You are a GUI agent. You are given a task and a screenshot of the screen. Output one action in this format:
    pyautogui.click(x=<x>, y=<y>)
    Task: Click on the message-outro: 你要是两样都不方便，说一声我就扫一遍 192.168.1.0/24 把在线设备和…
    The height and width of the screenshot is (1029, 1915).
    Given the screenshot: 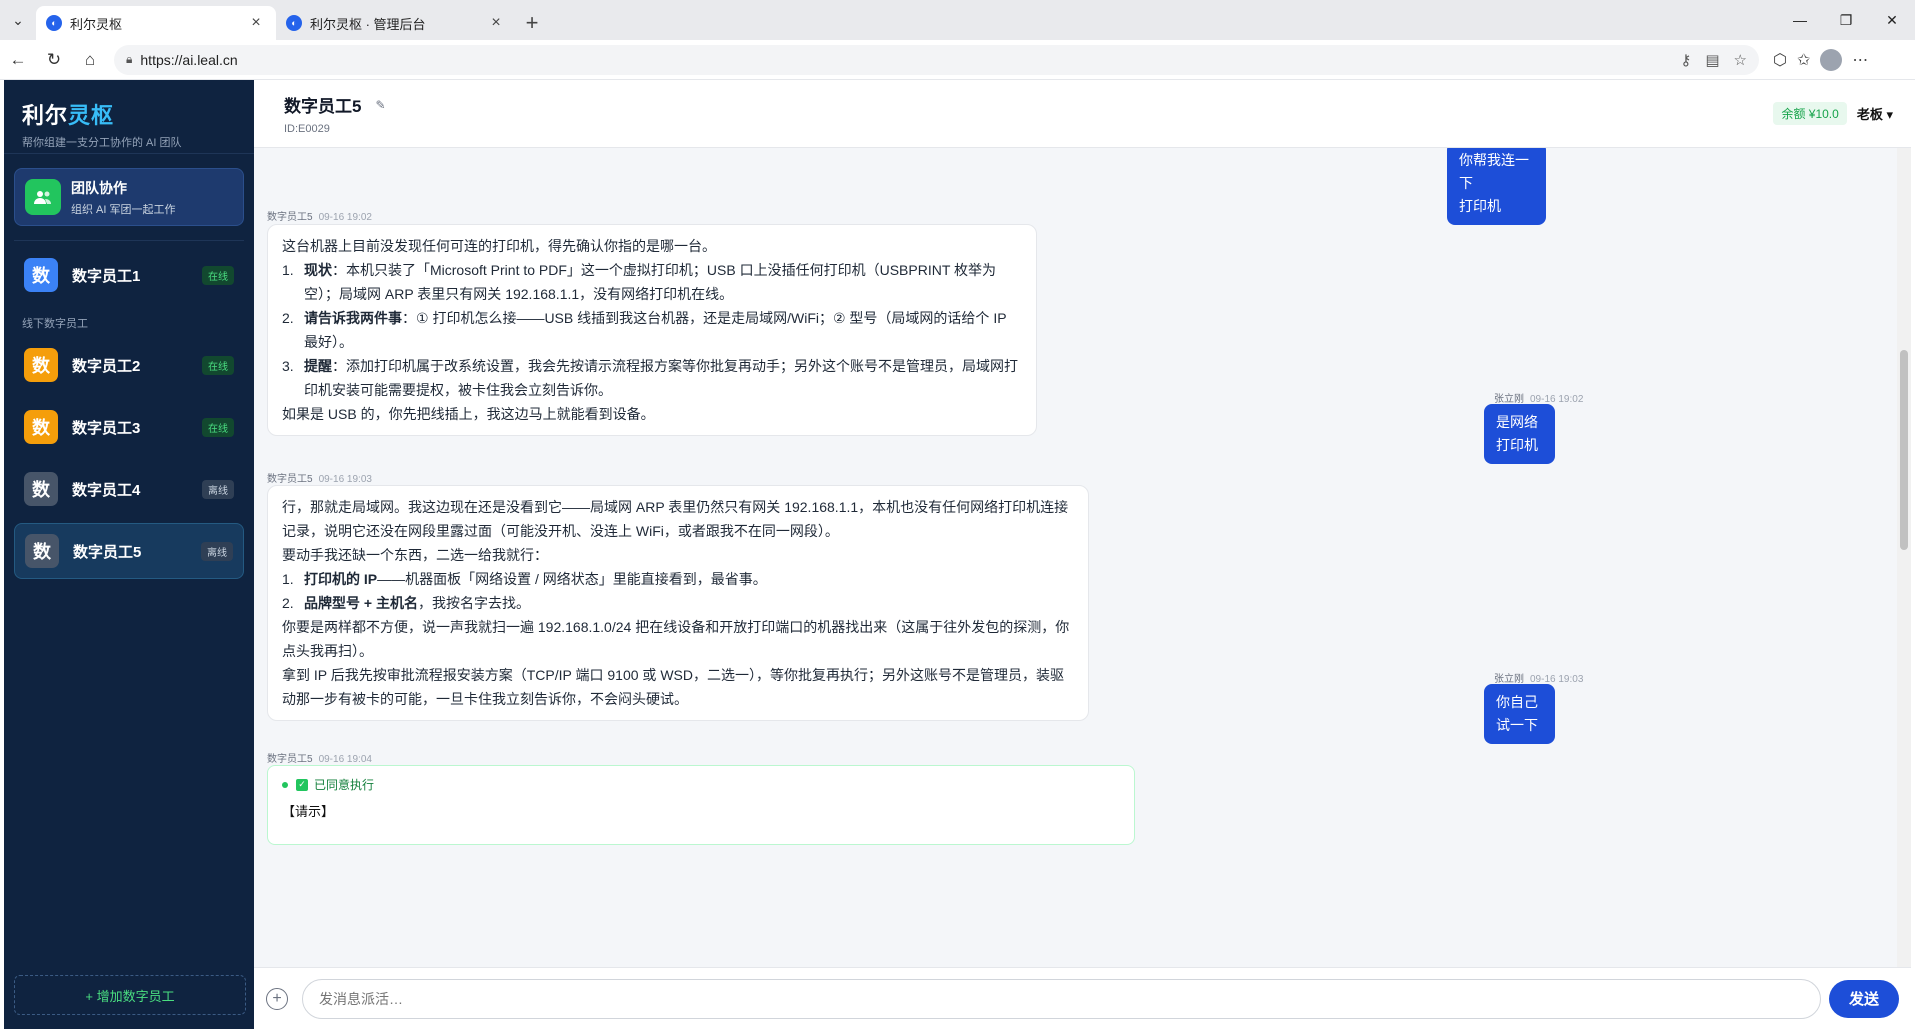 What is the action you would take?
    pyautogui.click(x=676, y=639)
    